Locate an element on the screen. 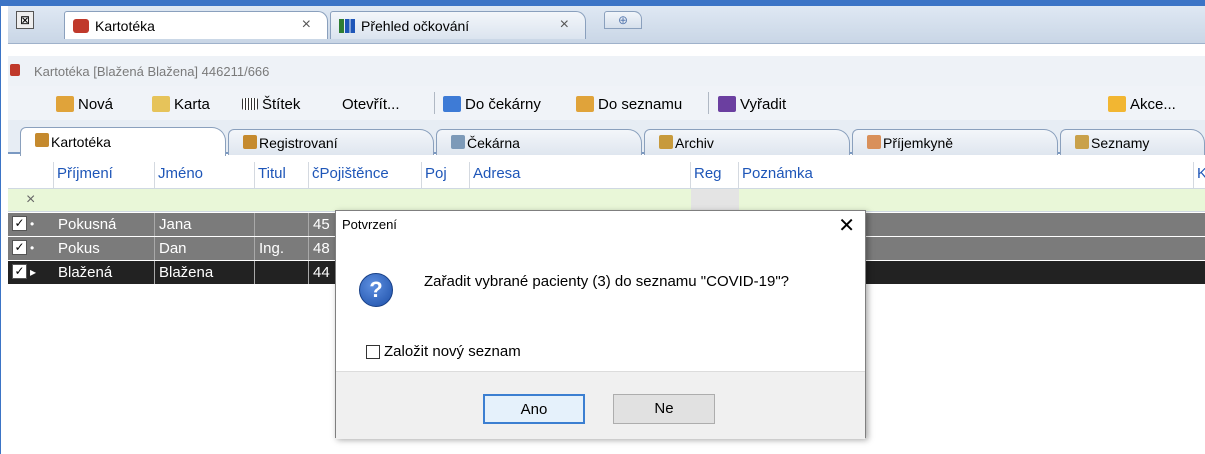  column-header-jmeno: Jméno is located at coordinates (205, 175).